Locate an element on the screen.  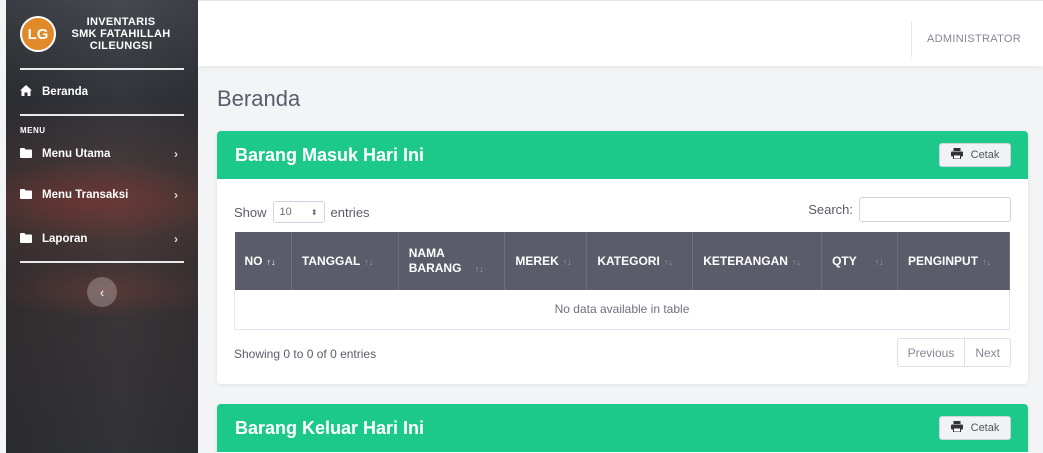
brand-text: INVENTARIS SMK FATAHILLAH CILEUNGSI is located at coordinates (121, 34).